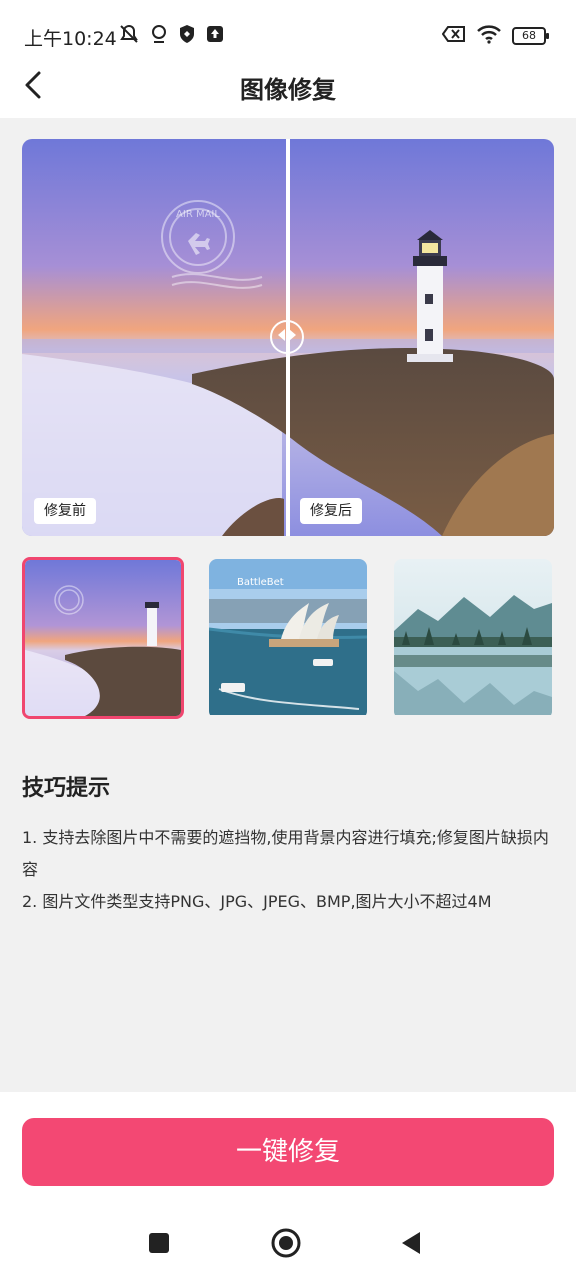  Describe the element at coordinates (103, 638) in the screenshot. I see `sample-thumb-lighthouse` at that location.